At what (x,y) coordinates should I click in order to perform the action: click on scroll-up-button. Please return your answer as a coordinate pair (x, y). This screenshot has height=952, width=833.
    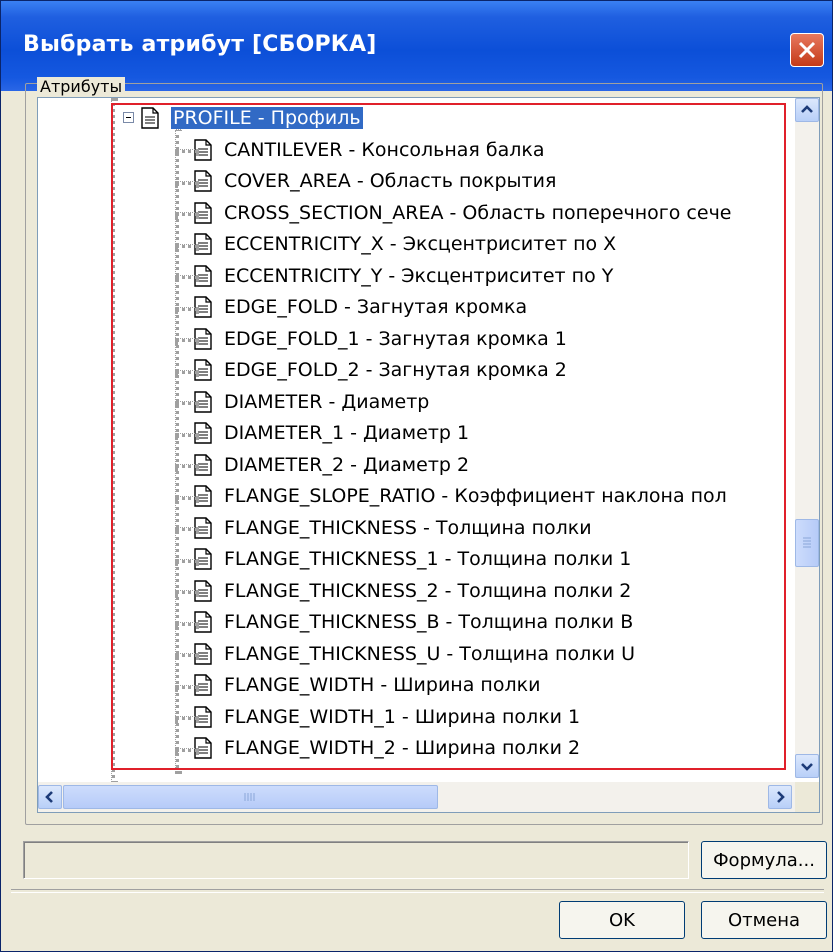
    Looking at the image, I should click on (807, 110).